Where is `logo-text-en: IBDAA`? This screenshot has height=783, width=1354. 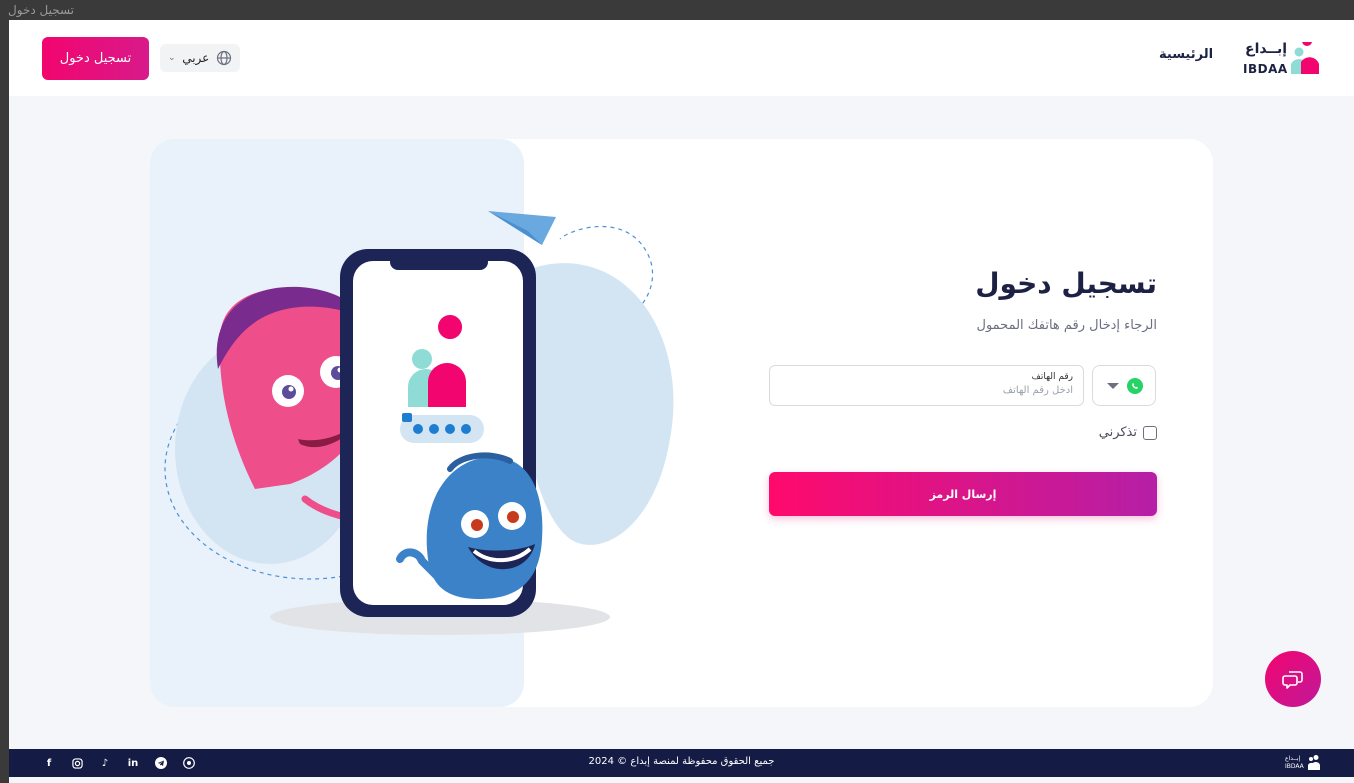
logo-text-en: IBDAA is located at coordinates (1265, 69).